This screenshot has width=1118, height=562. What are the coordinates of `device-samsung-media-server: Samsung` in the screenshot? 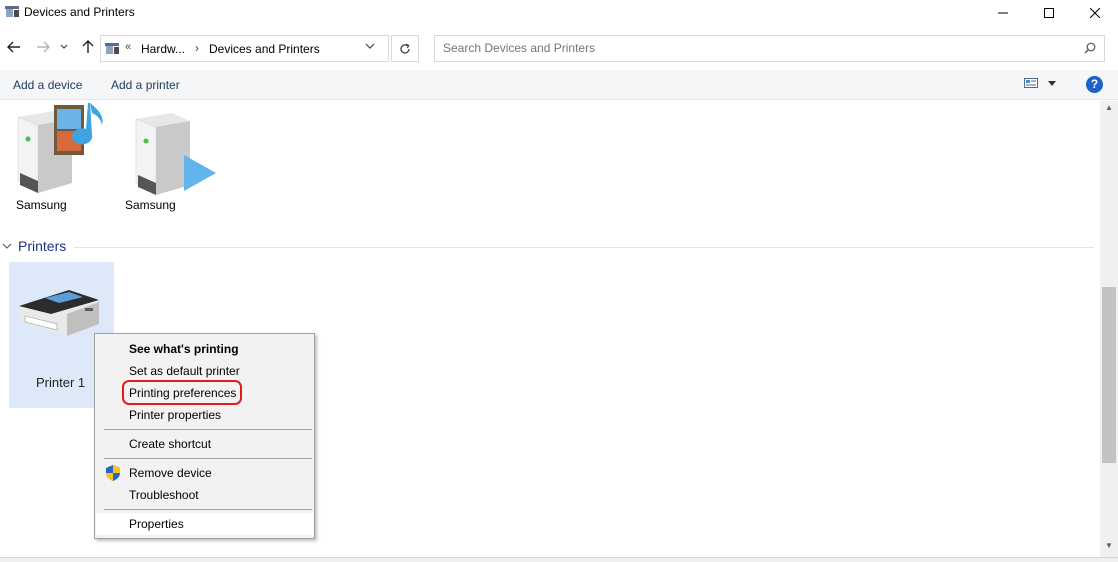 It's located at (55, 158).